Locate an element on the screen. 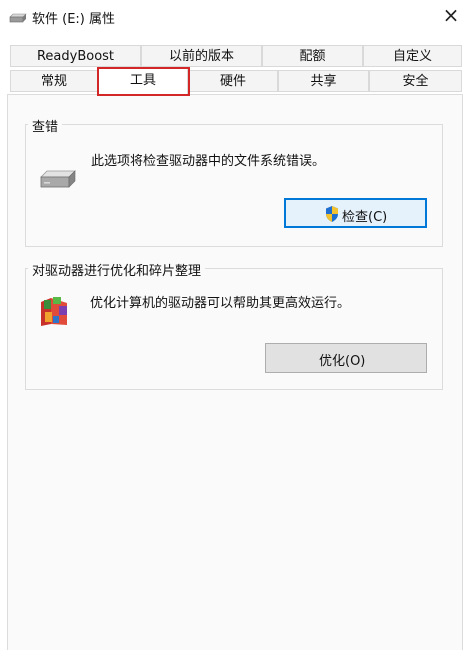  tab-security: 安全 is located at coordinates (415, 81).